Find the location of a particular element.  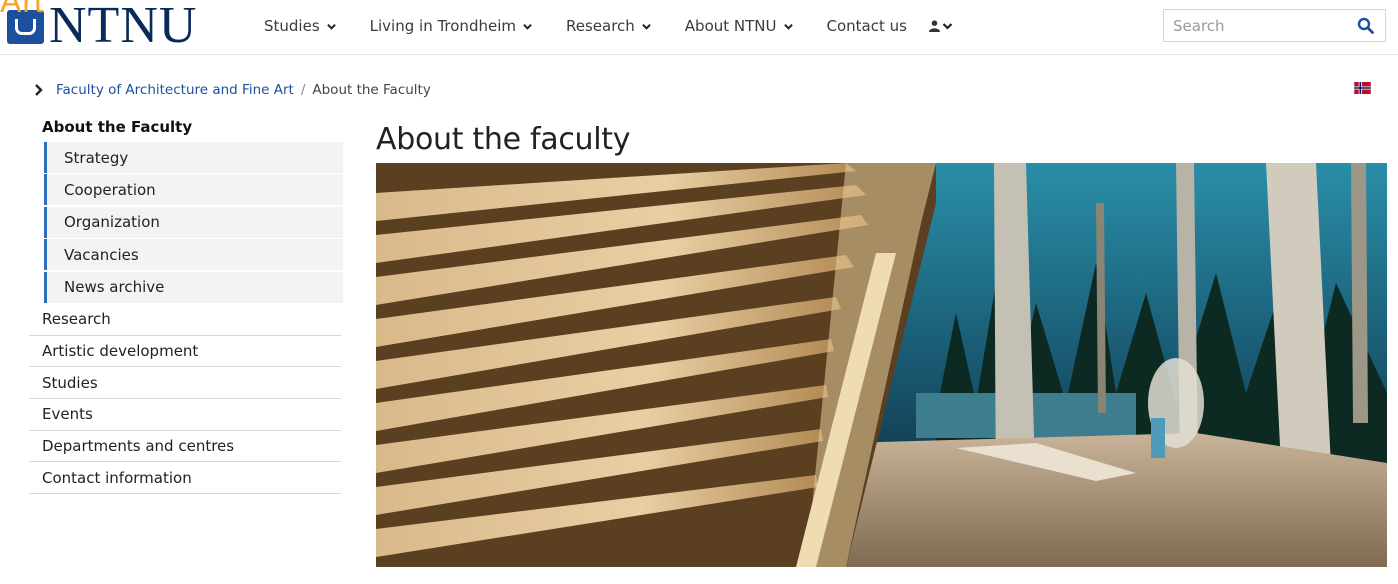

nav-about-ntnu: About NTNU is located at coordinates (739, 26).